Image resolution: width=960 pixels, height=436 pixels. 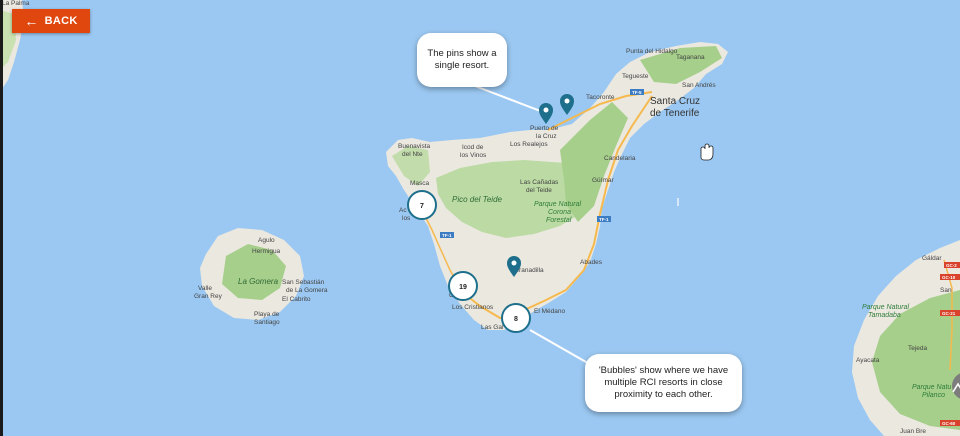 I want to click on label-acantilado-1: Ac, so click(x=403, y=210).